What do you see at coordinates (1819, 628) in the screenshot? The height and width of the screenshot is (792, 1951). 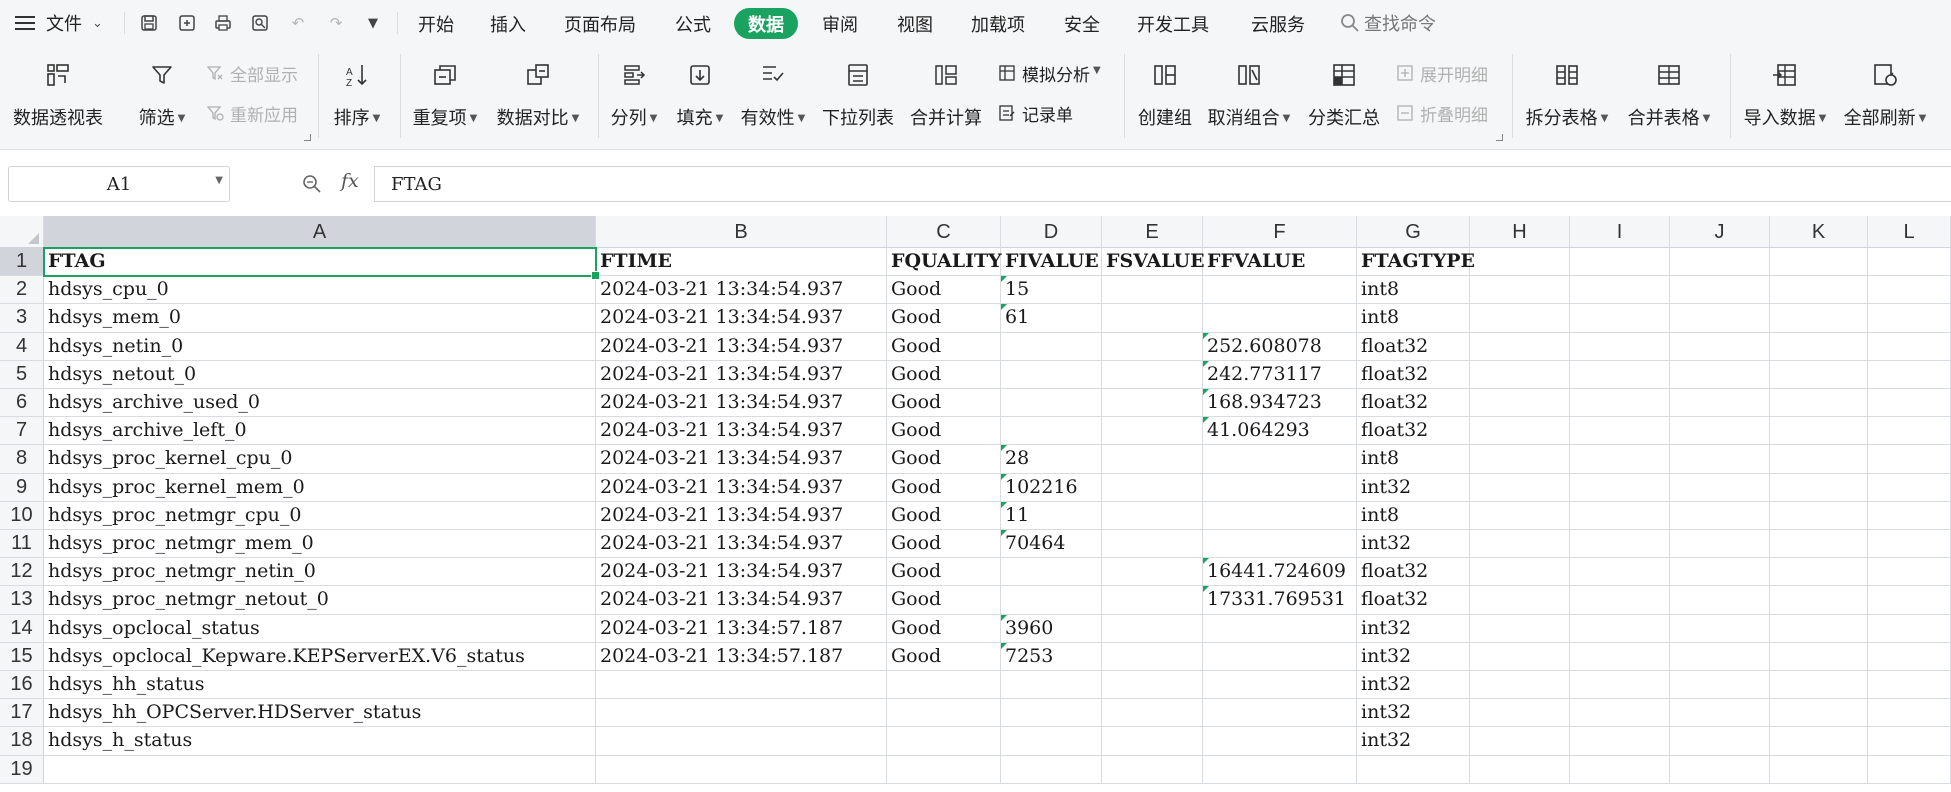 I see `cell-k14` at bounding box center [1819, 628].